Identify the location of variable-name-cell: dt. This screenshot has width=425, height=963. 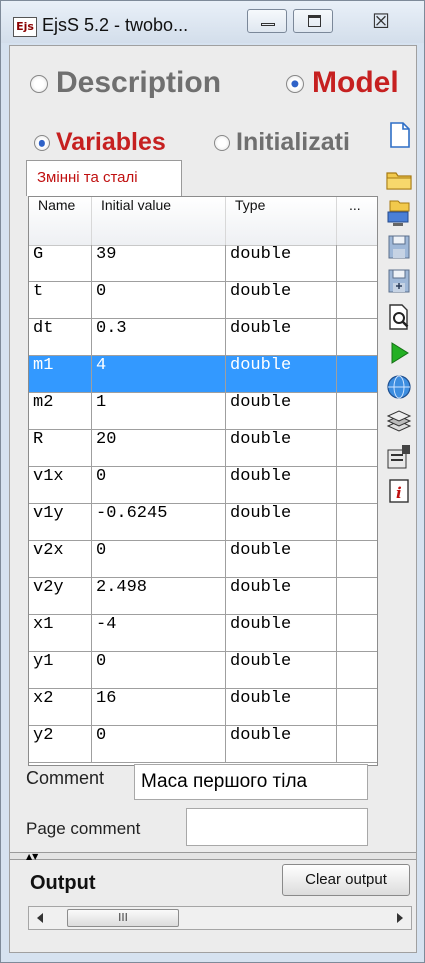
(60, 337).